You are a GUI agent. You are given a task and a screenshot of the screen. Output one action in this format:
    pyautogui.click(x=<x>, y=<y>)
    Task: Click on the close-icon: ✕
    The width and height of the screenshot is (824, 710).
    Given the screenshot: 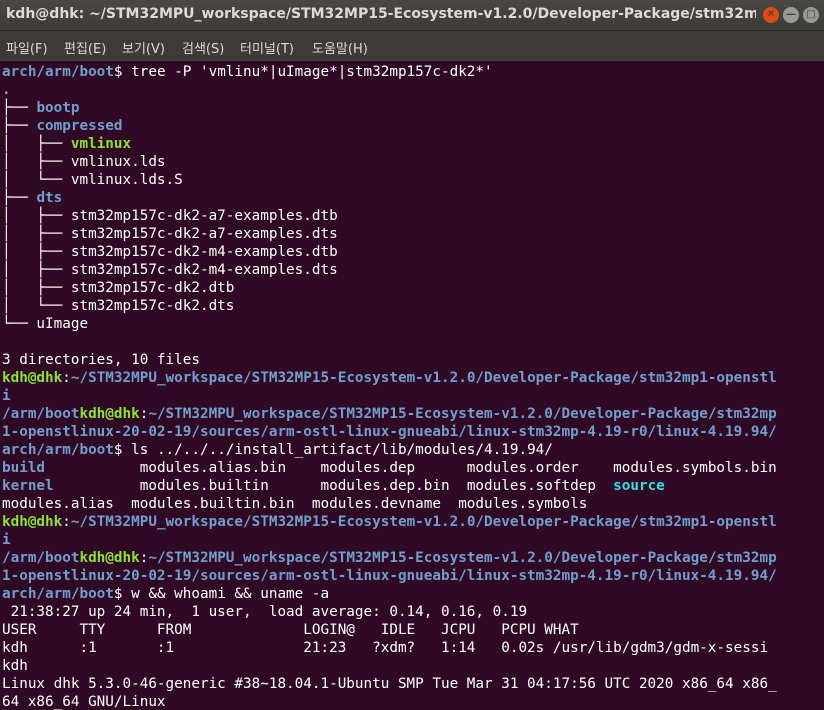 What is the action you would take?
    pyautogui.click(x=771, y=15)
    